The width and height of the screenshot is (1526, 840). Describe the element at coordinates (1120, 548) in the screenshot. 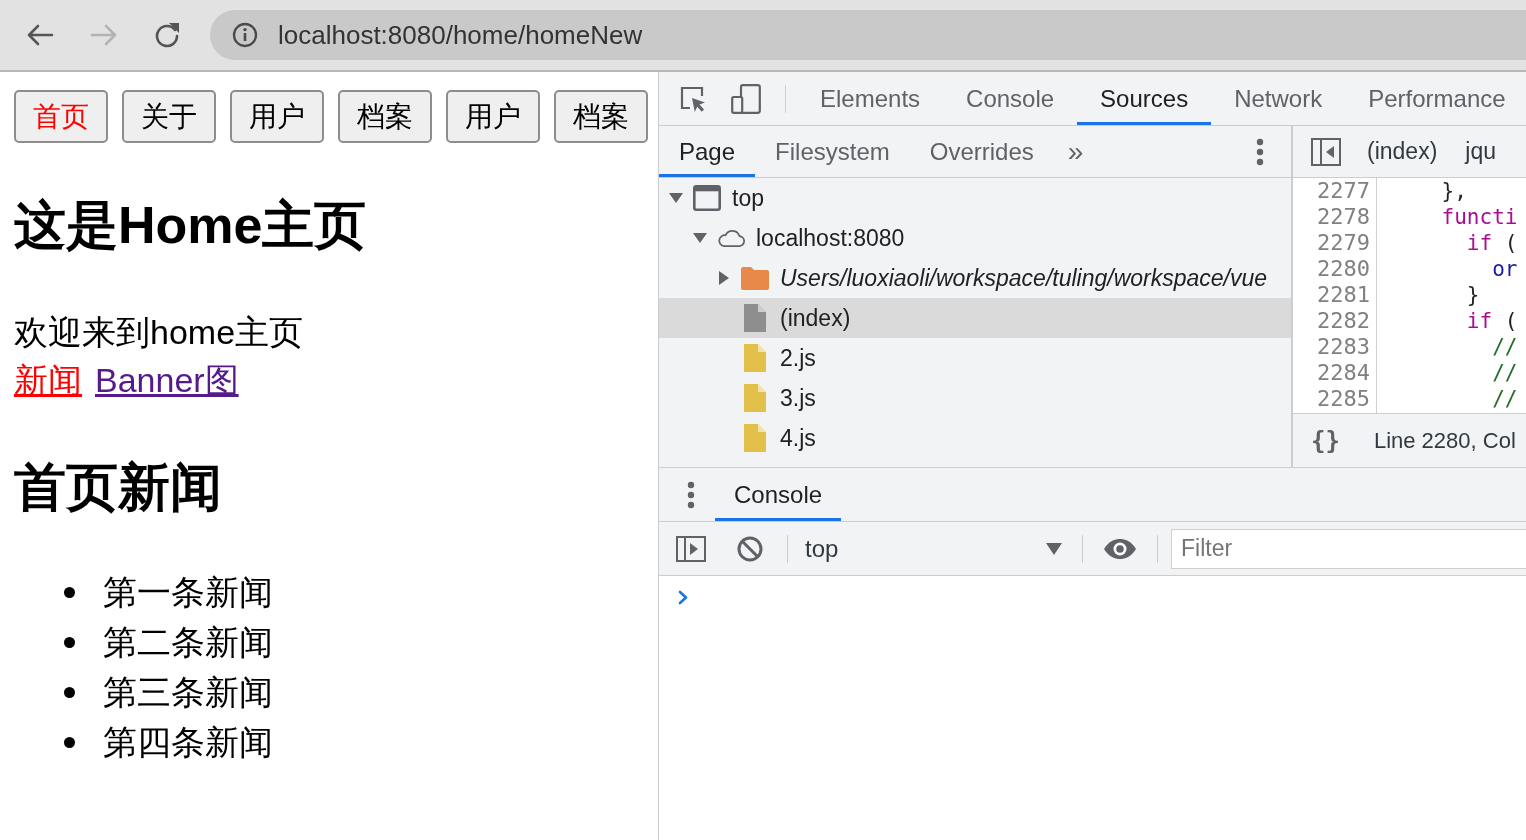

I see `eye-icon` at that location.